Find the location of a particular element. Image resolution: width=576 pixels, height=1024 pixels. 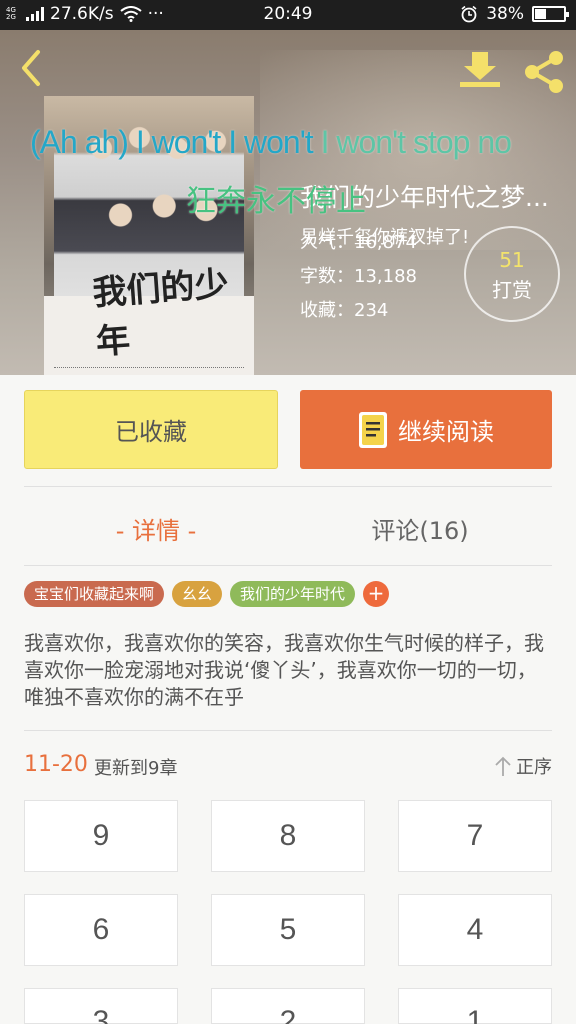

chapter-button: 5 is located at coordinates (288, 930).